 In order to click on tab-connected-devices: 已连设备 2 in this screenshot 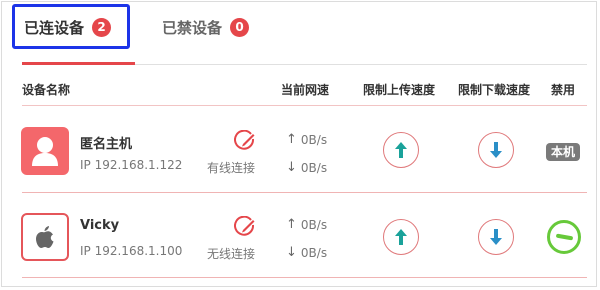, I will do `click(68, 27)`.